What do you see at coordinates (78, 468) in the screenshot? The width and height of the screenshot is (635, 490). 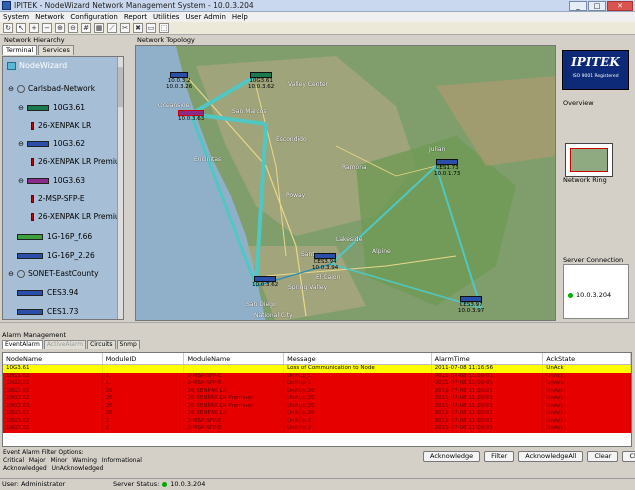 I see `filter-unacknowledged: UnAcknowledged` at bounding box center [78, 468].